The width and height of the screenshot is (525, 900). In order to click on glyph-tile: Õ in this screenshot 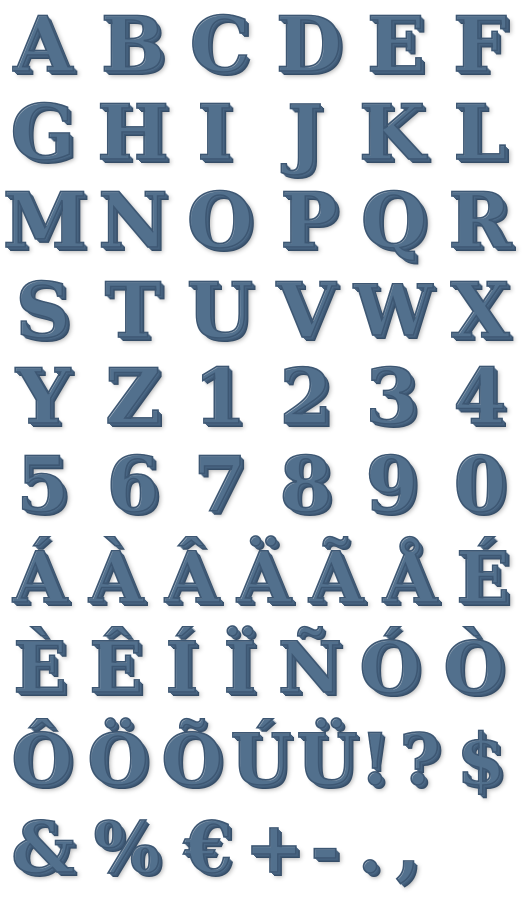, I will do `click(192, 760)`.